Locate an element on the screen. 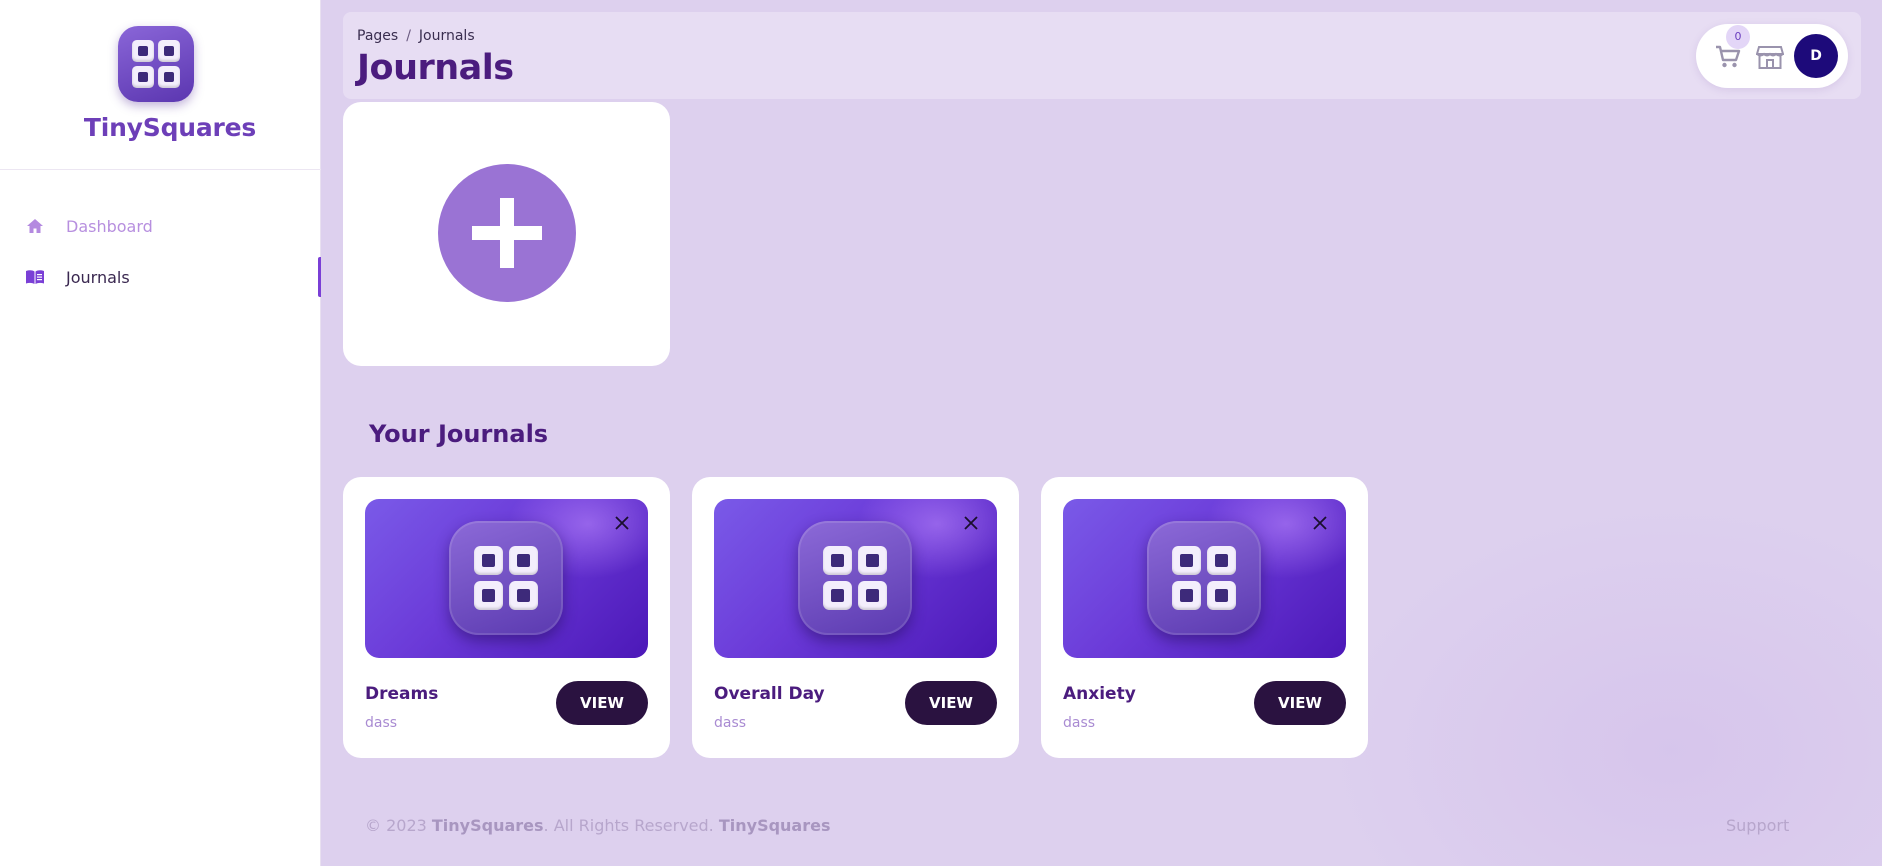 The height and width of the screenshot is (866, 1882). add-journal-card is located at coordinates (506, 234).